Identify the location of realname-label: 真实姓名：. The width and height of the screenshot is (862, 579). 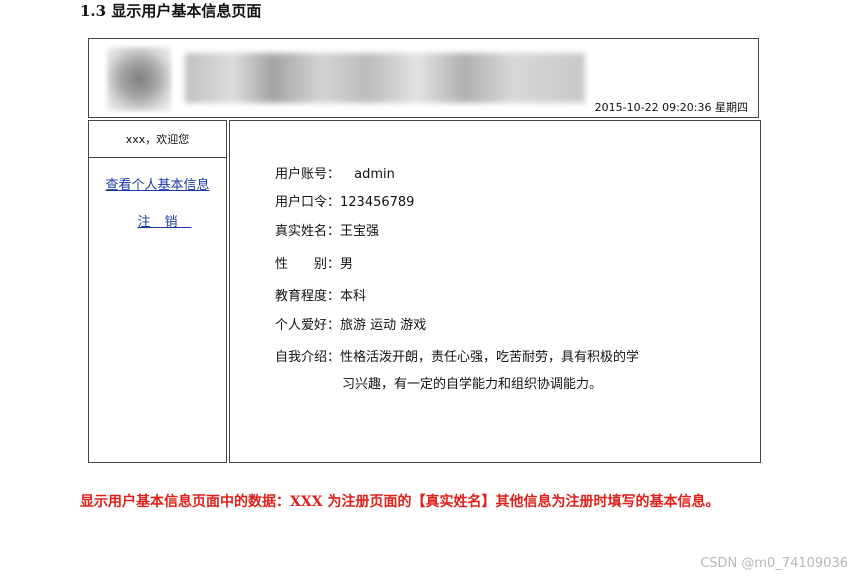
(308, 231).